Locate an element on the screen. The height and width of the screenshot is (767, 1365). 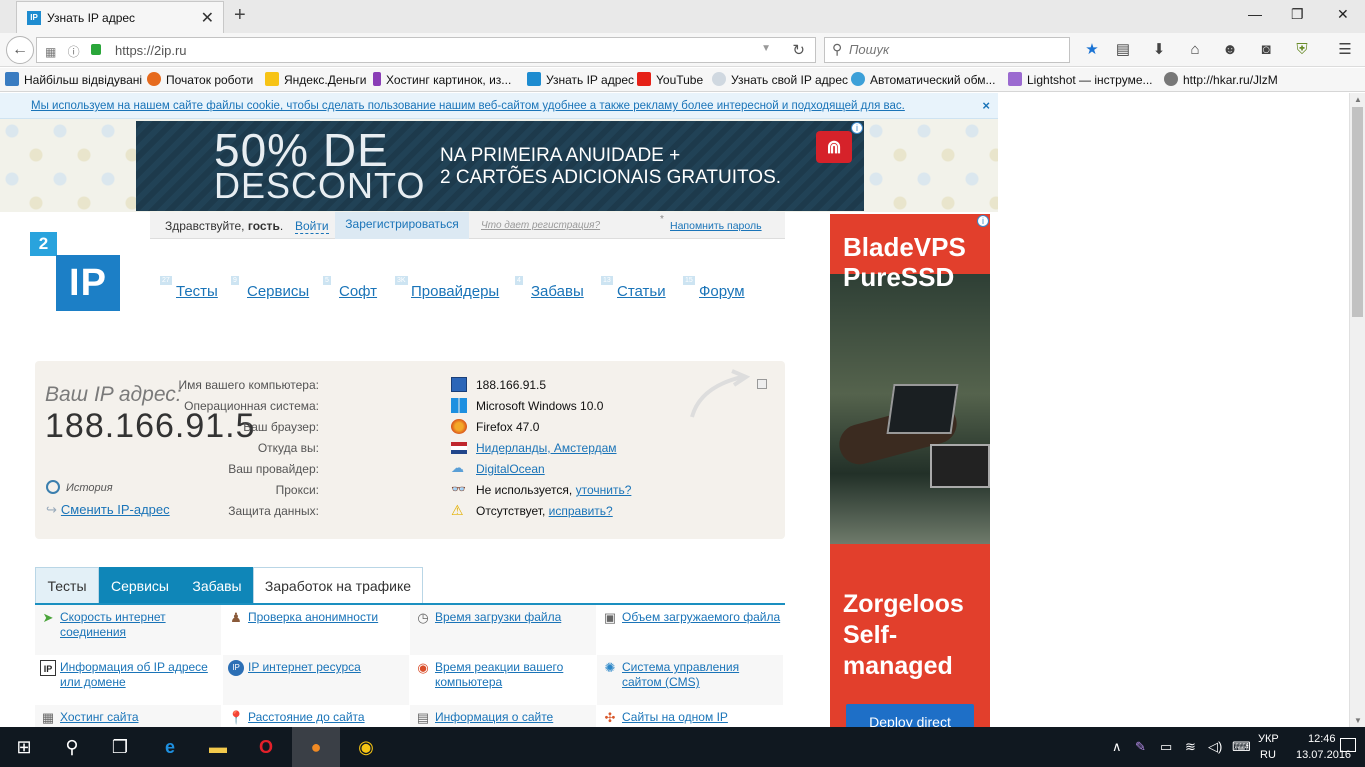
site-logo-ip: IP is located at coordinates (88, 283).